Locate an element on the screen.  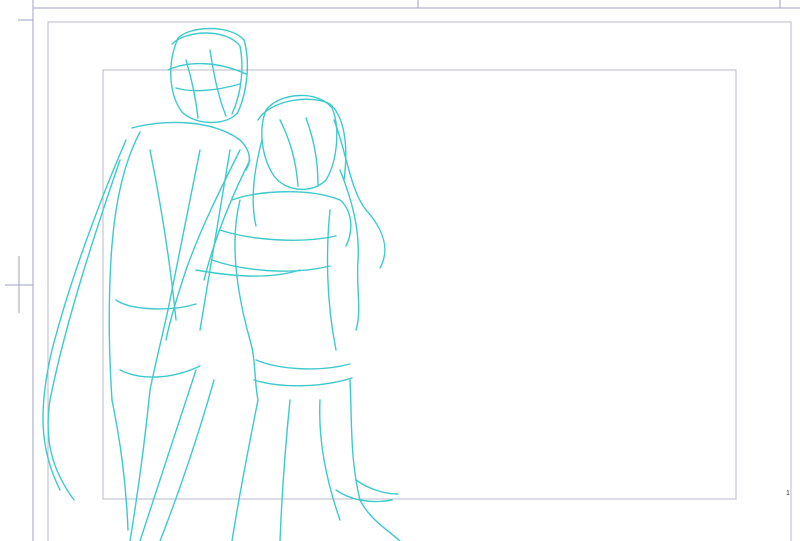
page-number: 1 is located at coordinates (788, 493).